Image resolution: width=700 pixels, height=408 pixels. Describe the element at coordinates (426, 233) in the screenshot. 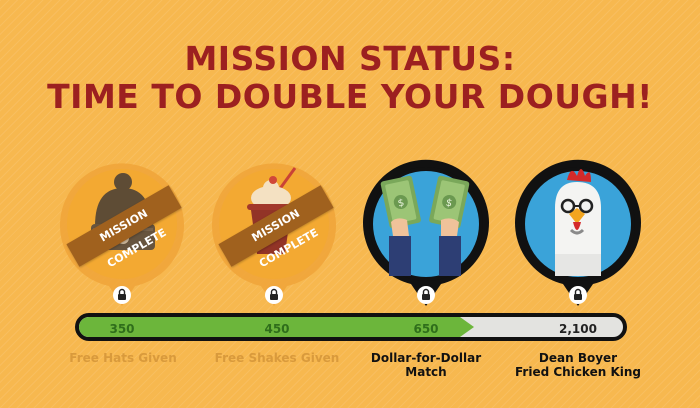

I see `milestone-dollar-match: $ $` at that location.